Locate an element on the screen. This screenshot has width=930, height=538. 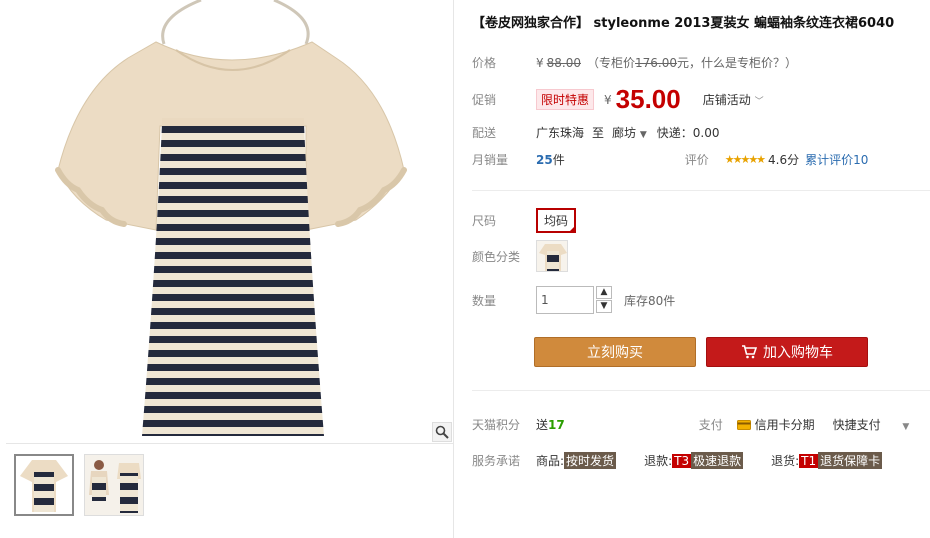
shipping-row: 配送 广东珠海 至 廊坊 ▼ 快递：0.00 is located at coordinates (596, 132).